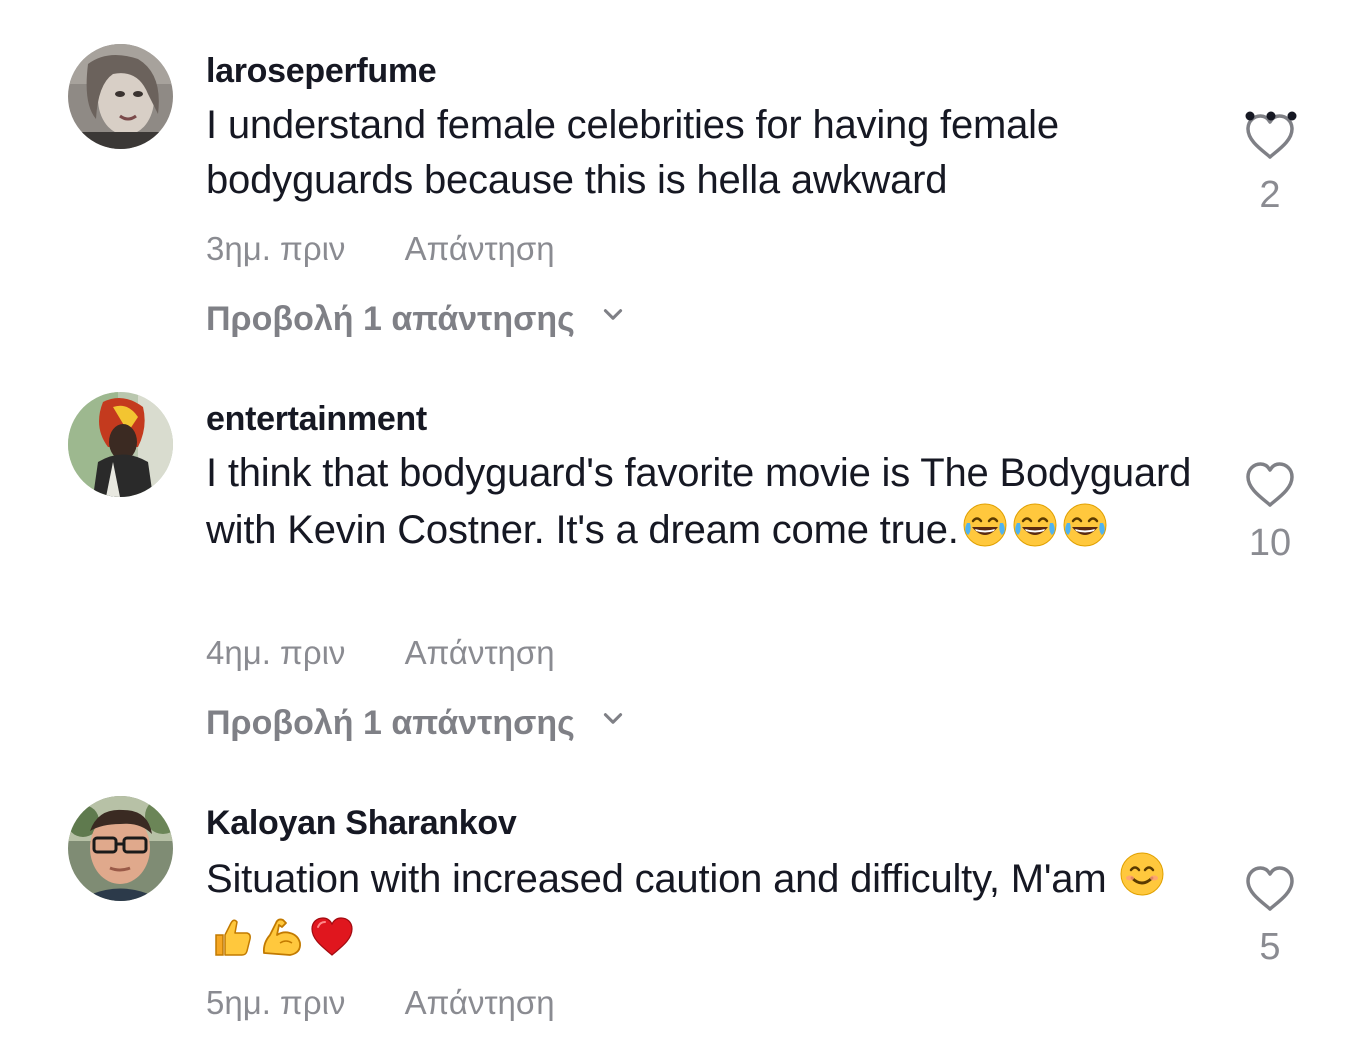  Describe the element at coordinates (1270, 543) in the screenshot. I see `like-count: 10` at that location.